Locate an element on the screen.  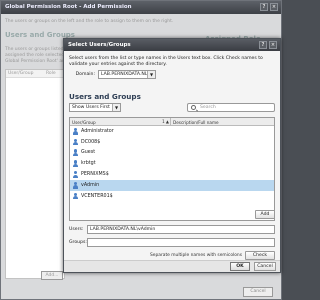
table-header: User/Group 1 ▲ Description/Full name is located at coordinates (172, 122).